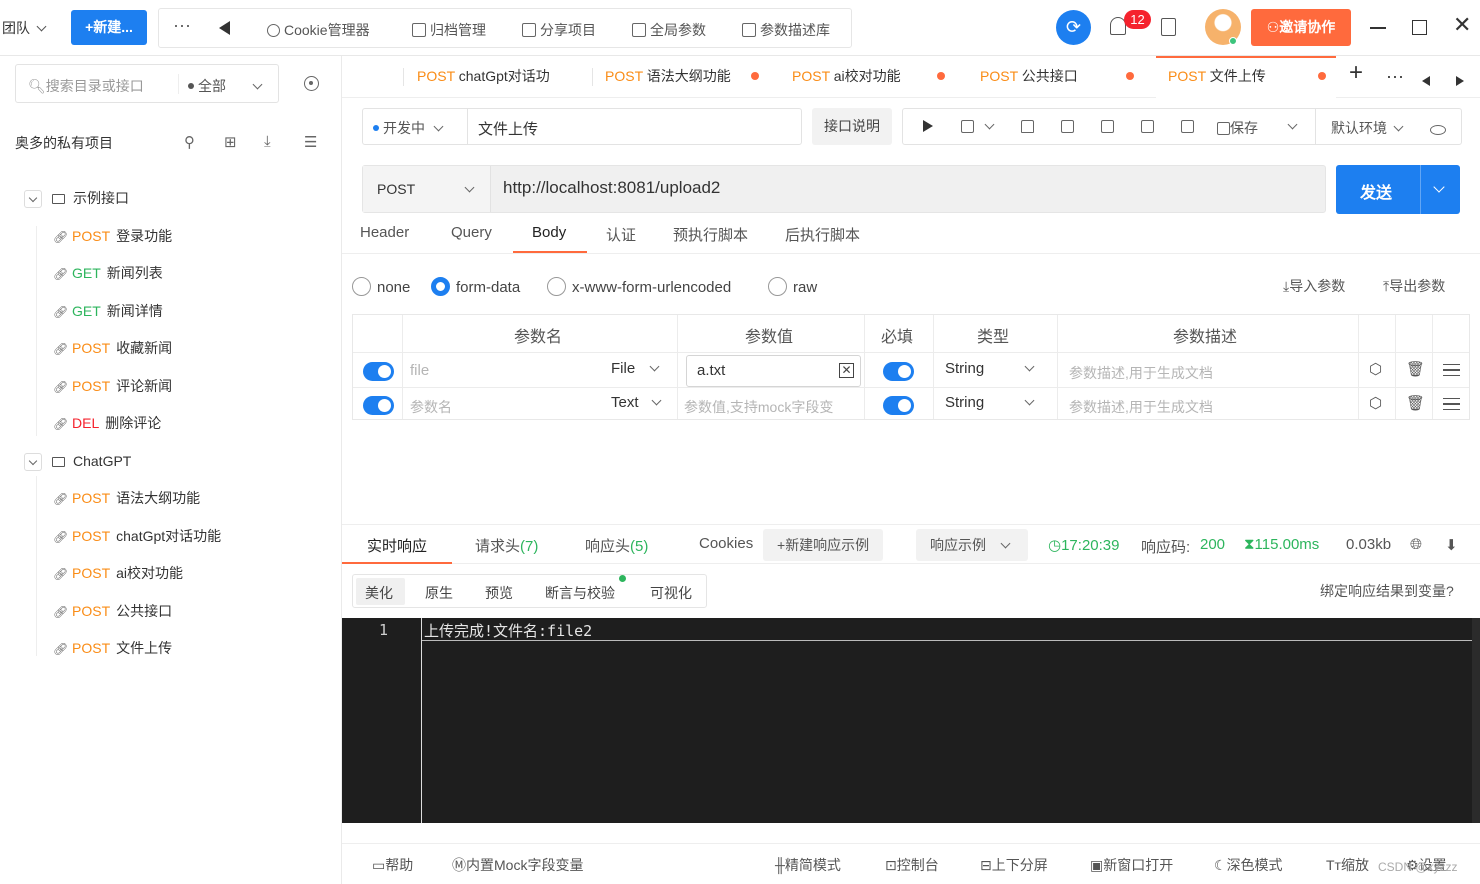 Image resolution: width=1480 pixels, height=884 pixels. I want to click on import-params-button: ⤓导入参数, so click(1314, 286).